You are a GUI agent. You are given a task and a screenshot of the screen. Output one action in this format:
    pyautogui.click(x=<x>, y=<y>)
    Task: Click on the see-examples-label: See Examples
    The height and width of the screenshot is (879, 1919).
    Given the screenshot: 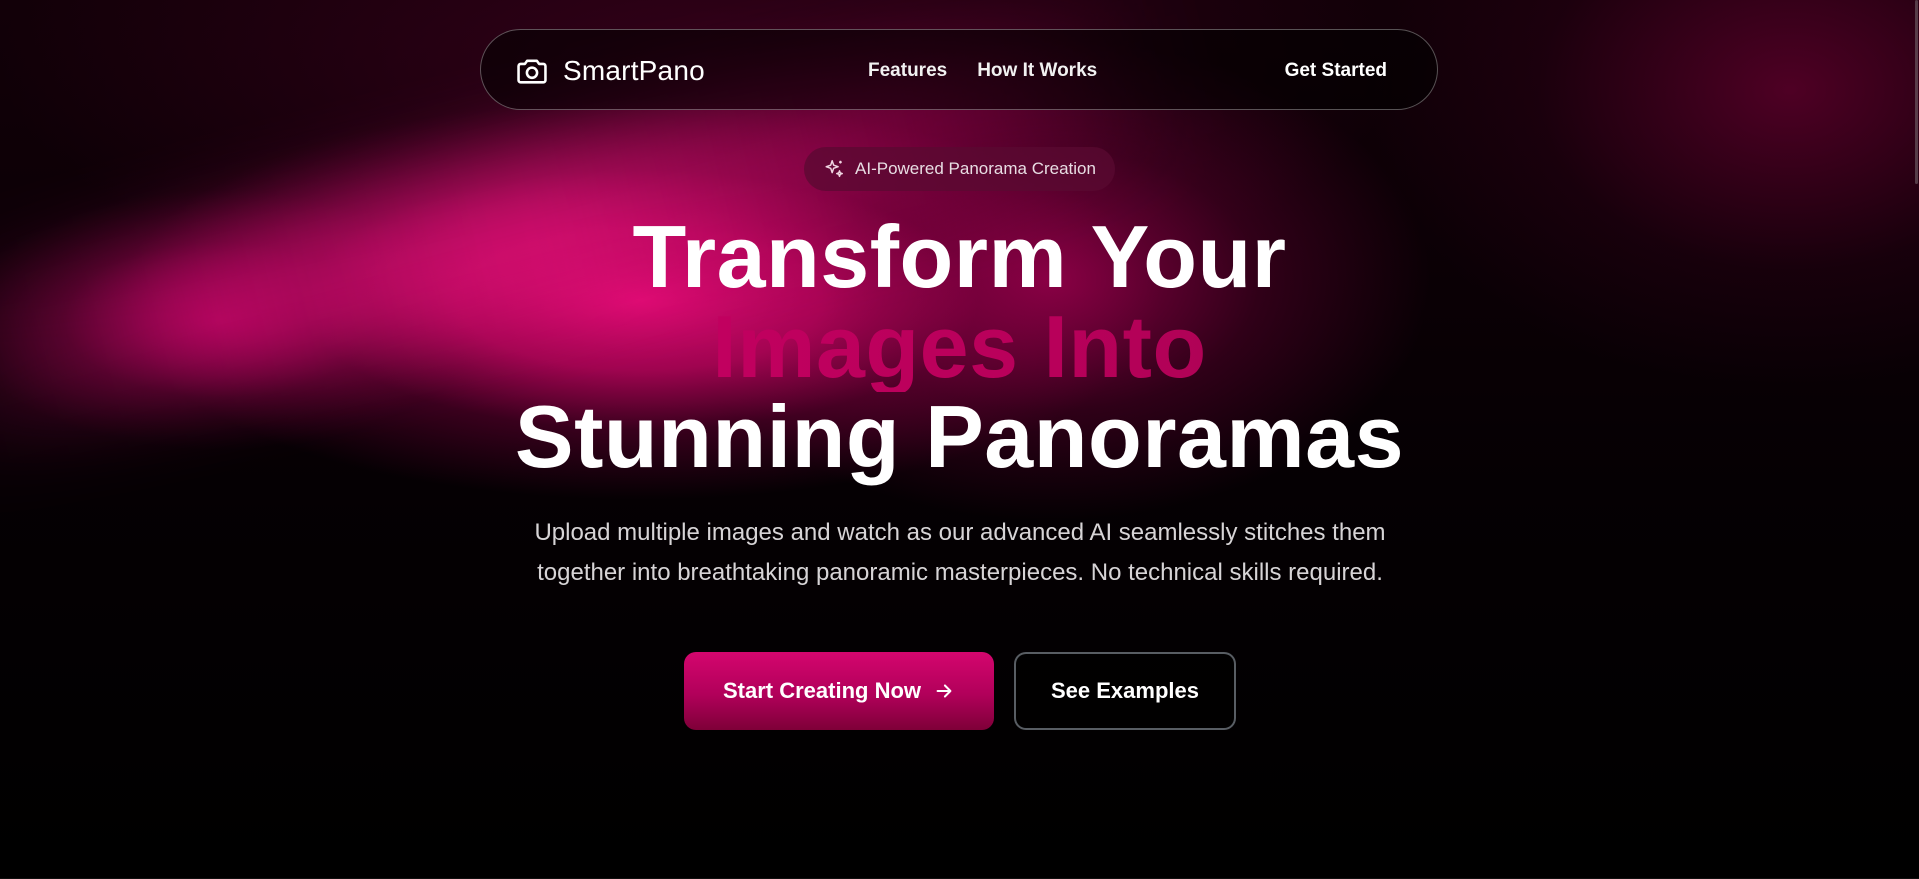 What is the action you would take?
    pyautogui.click(x=1125, y=690)
    